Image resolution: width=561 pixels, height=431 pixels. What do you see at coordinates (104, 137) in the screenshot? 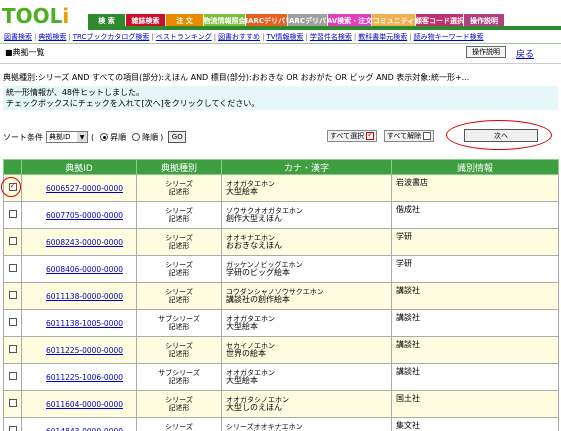
I see `asc-radio` at bounding box center [104, 137].